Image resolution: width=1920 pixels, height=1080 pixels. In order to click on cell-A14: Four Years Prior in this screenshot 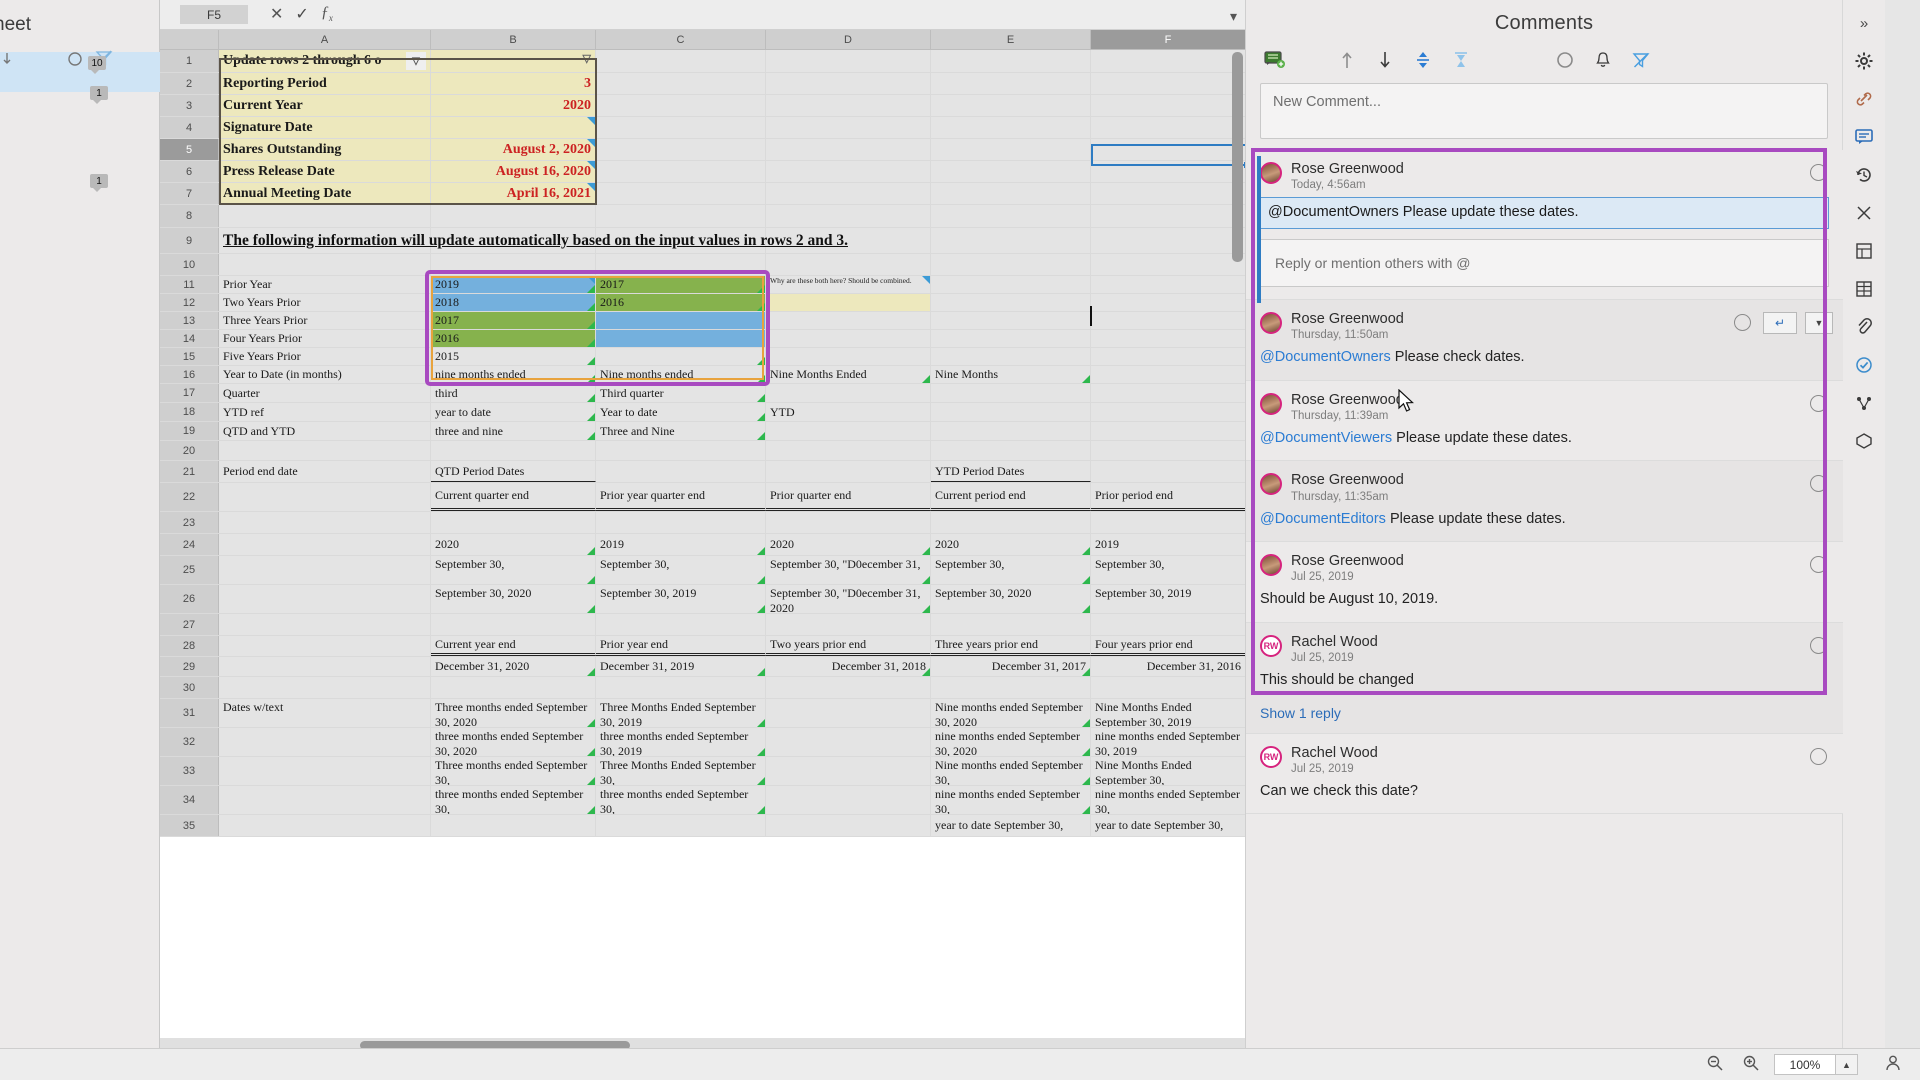, I will do `click(325, 338)`.